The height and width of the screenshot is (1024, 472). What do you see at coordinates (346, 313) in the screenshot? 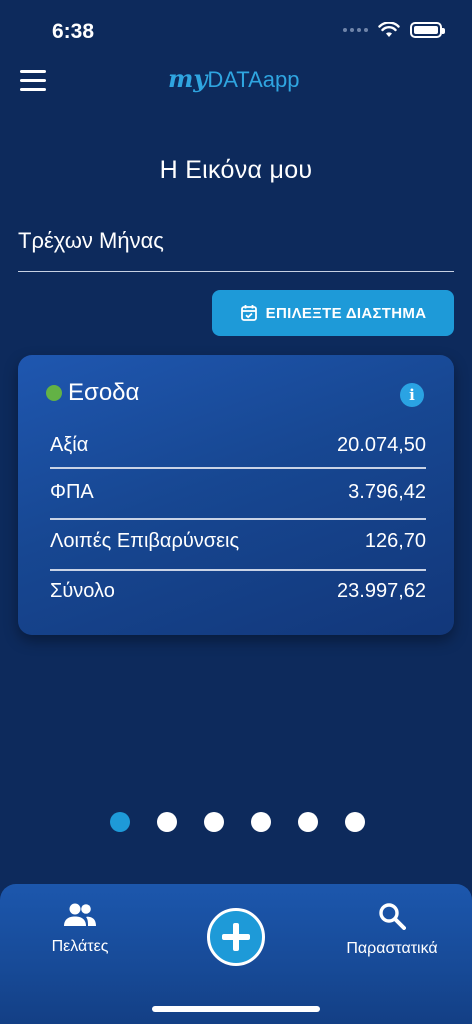
I see `select-period-label: ΕΠΙΛΕΞΤΕ ΔΙΑΣΤΗΜΑ` at bounding box center [346, 313].